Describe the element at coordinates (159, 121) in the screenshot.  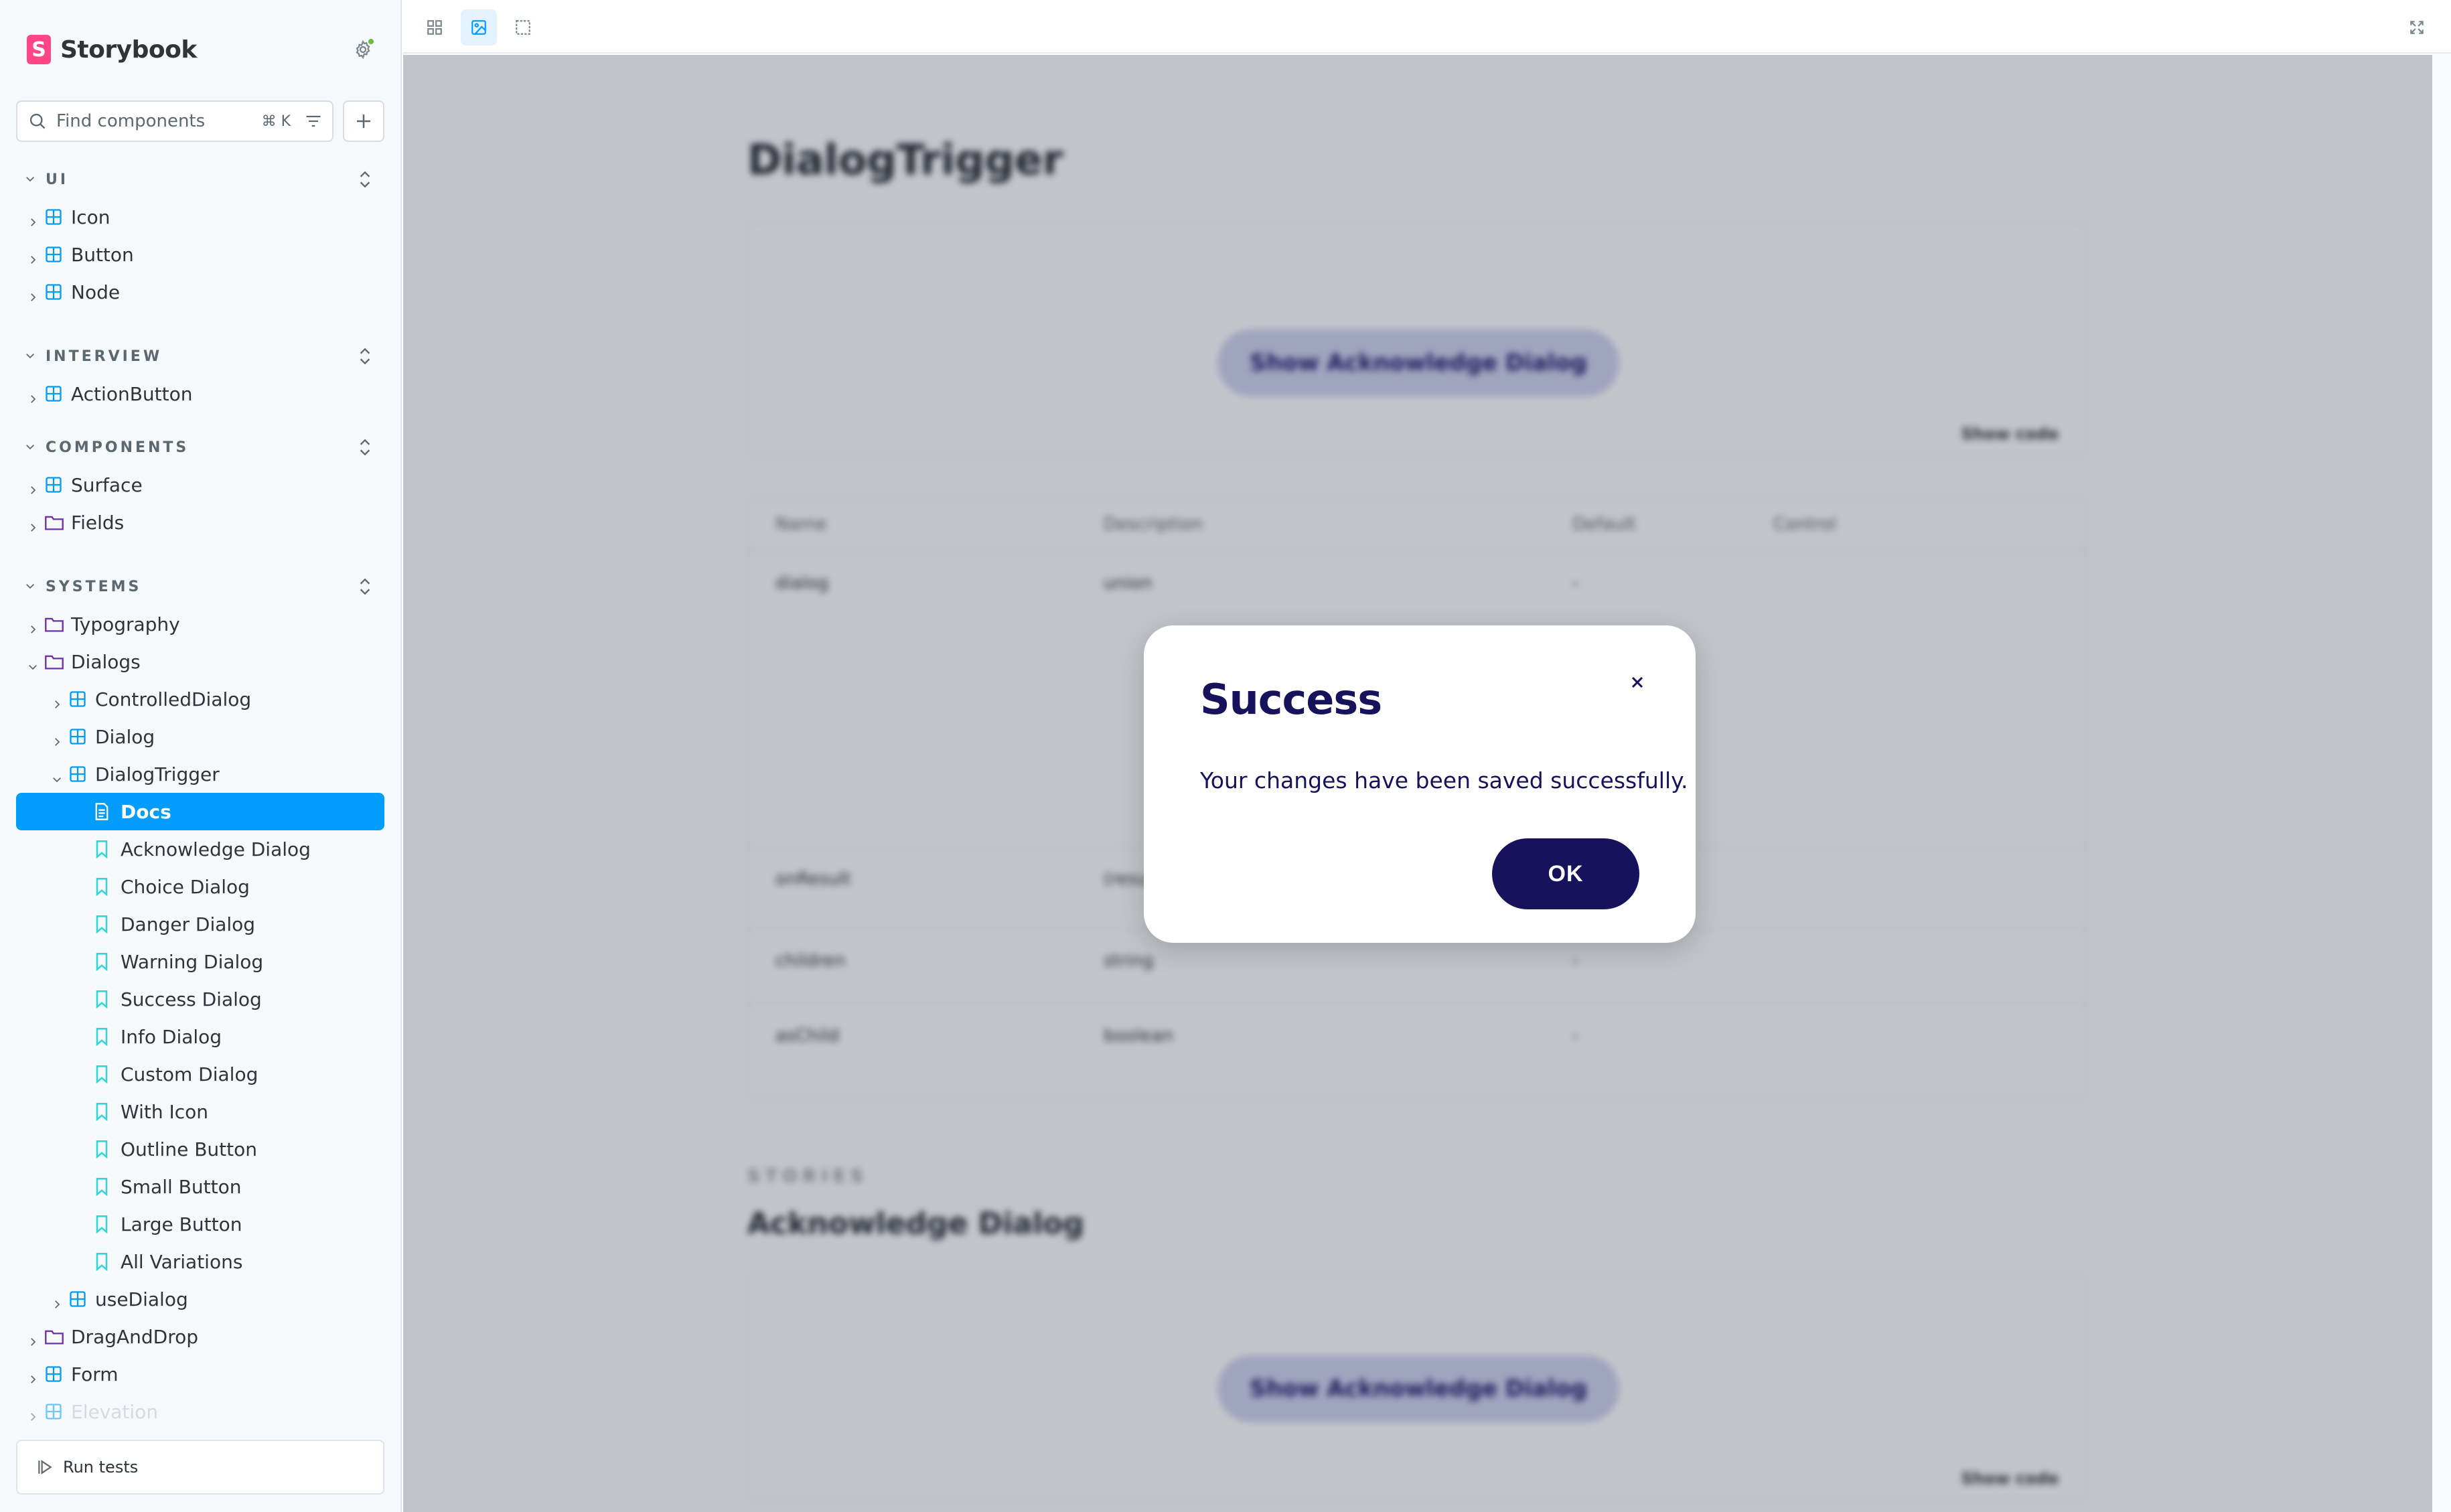
I see `search-input: Find components` at that location.